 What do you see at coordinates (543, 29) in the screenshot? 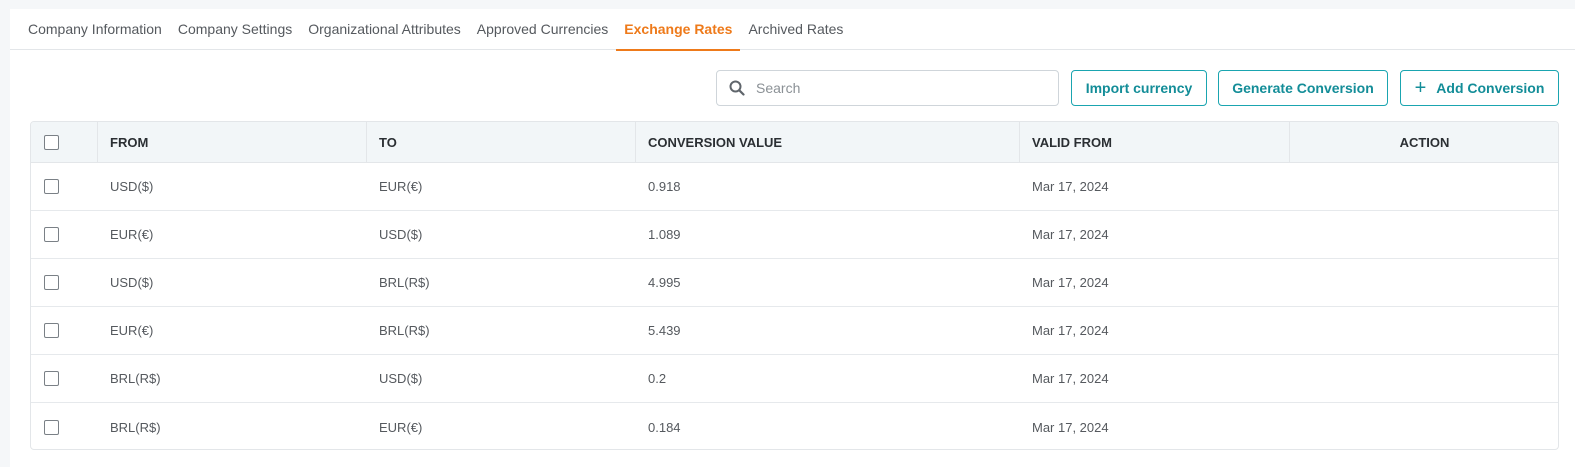
I see `tab-approved-currencies: Approved Currencies` at bounding box center [543, 29].